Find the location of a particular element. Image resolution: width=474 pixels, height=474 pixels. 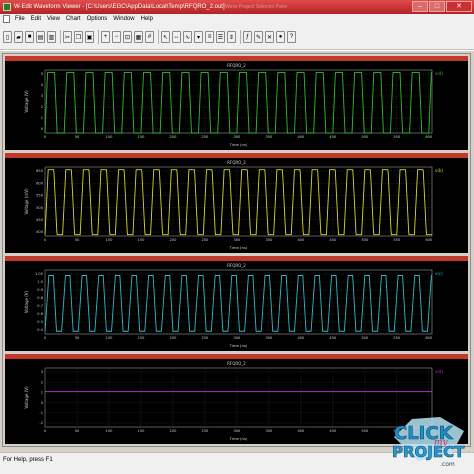

document-icon is located at coordinates (6, 19).